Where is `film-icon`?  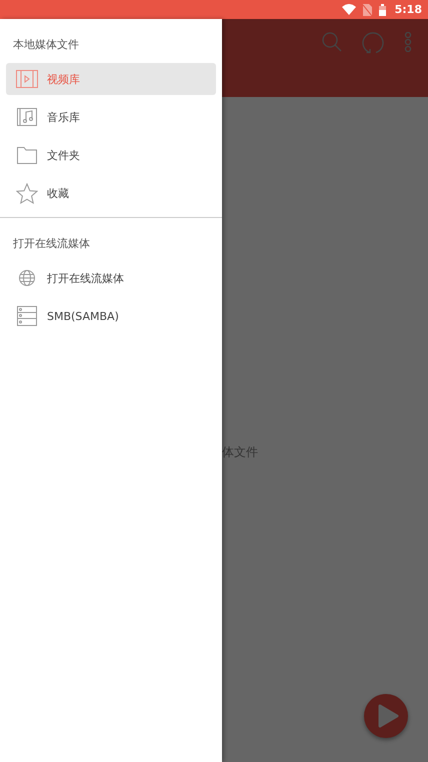
film-icon is located at coordinates (27, 79).